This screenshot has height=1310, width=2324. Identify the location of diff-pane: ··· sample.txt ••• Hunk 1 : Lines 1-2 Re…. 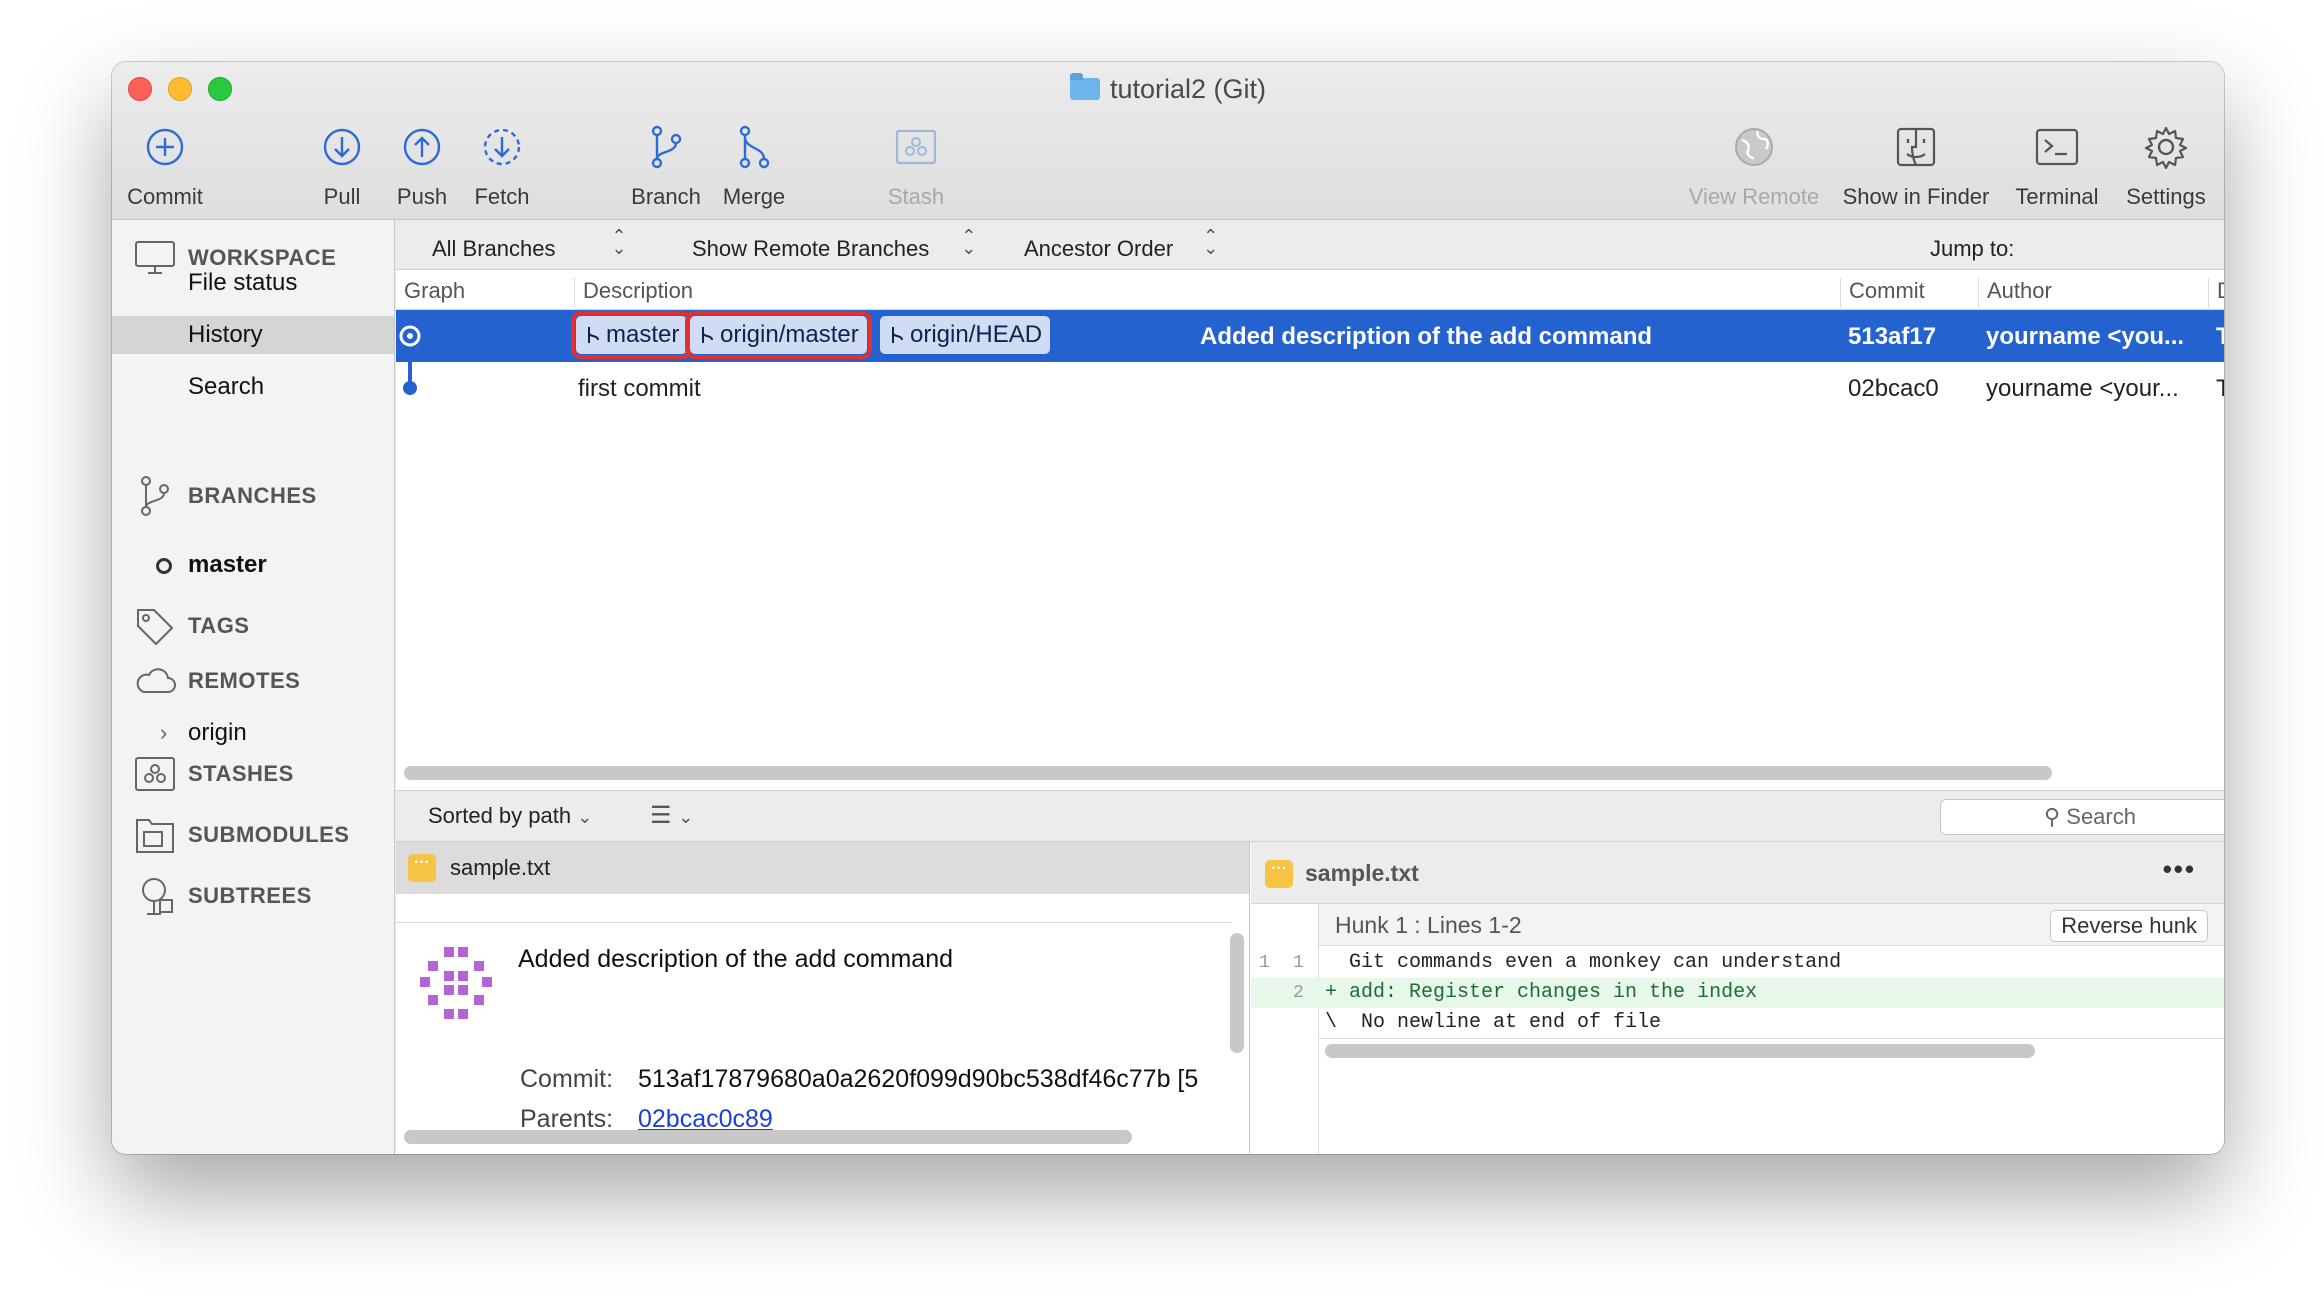
(1737, 998).